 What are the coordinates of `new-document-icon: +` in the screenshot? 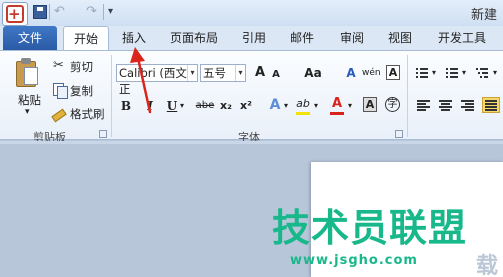 It's located at (14, 14).